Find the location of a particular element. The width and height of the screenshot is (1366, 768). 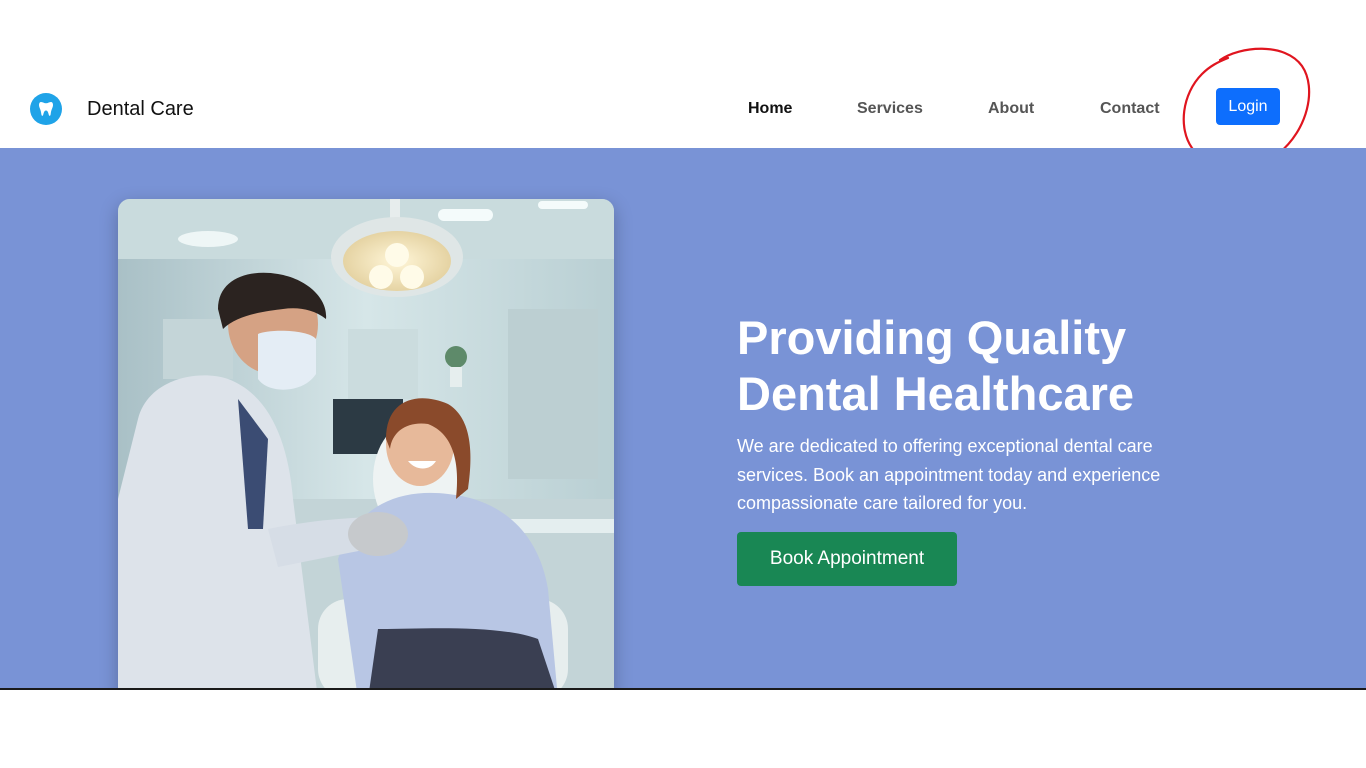

brand: Dental Care is located at coordinates (112, 109).